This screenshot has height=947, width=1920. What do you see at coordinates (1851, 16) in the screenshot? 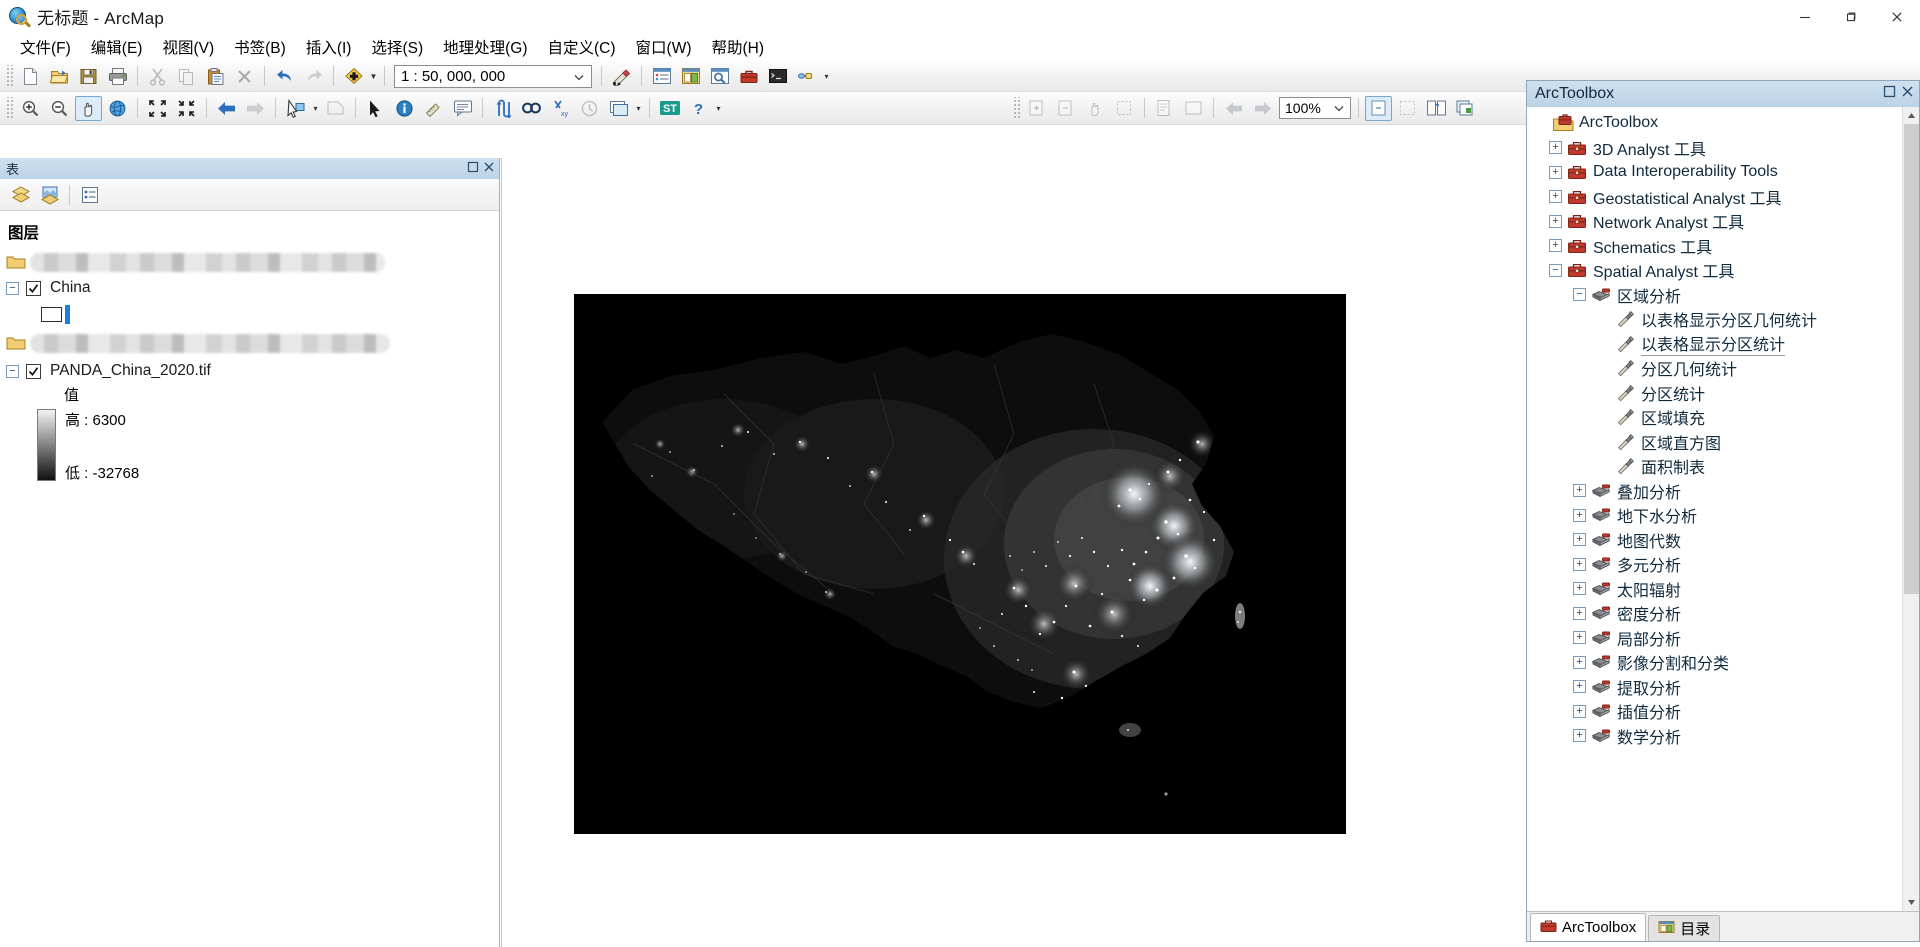
I see `maximize-button` at bounding box center [1851, 16].